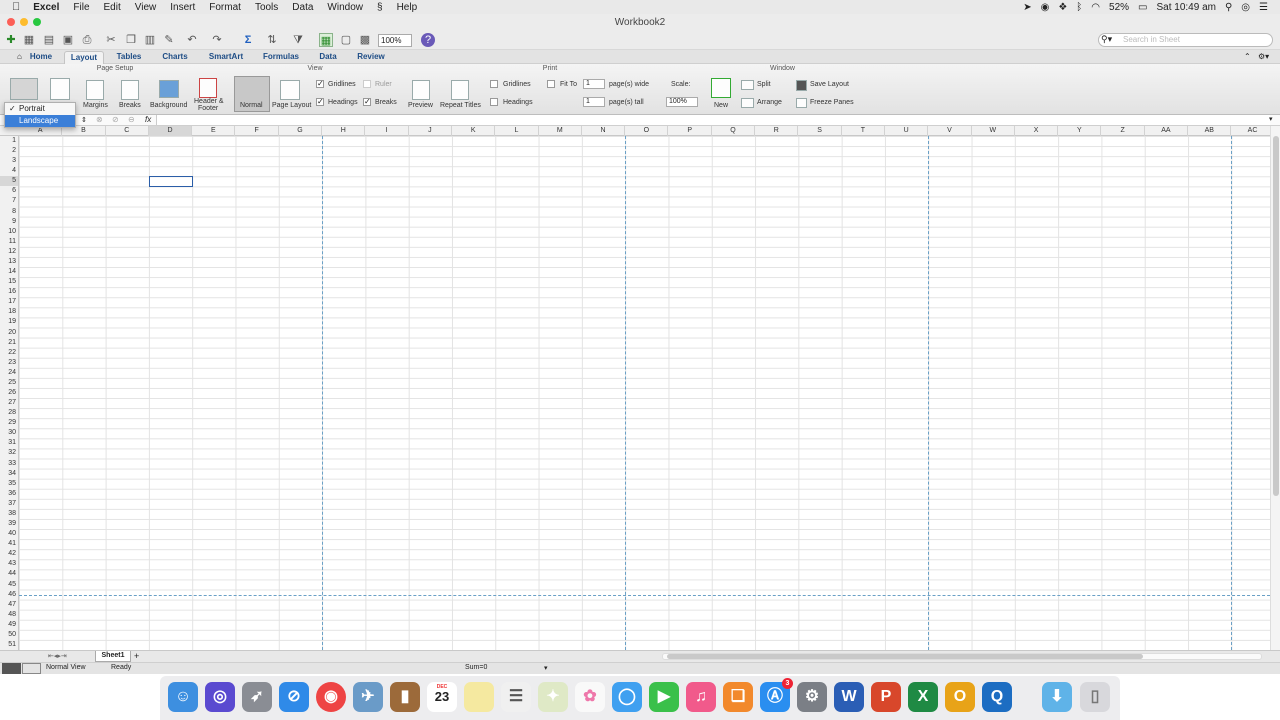 The width and height of the screenshot is (1280, 720). What do you see at coordinates (217, 40) in the screenshot?
I see `redo-icon: ↷` at bounding box center [217, 40].